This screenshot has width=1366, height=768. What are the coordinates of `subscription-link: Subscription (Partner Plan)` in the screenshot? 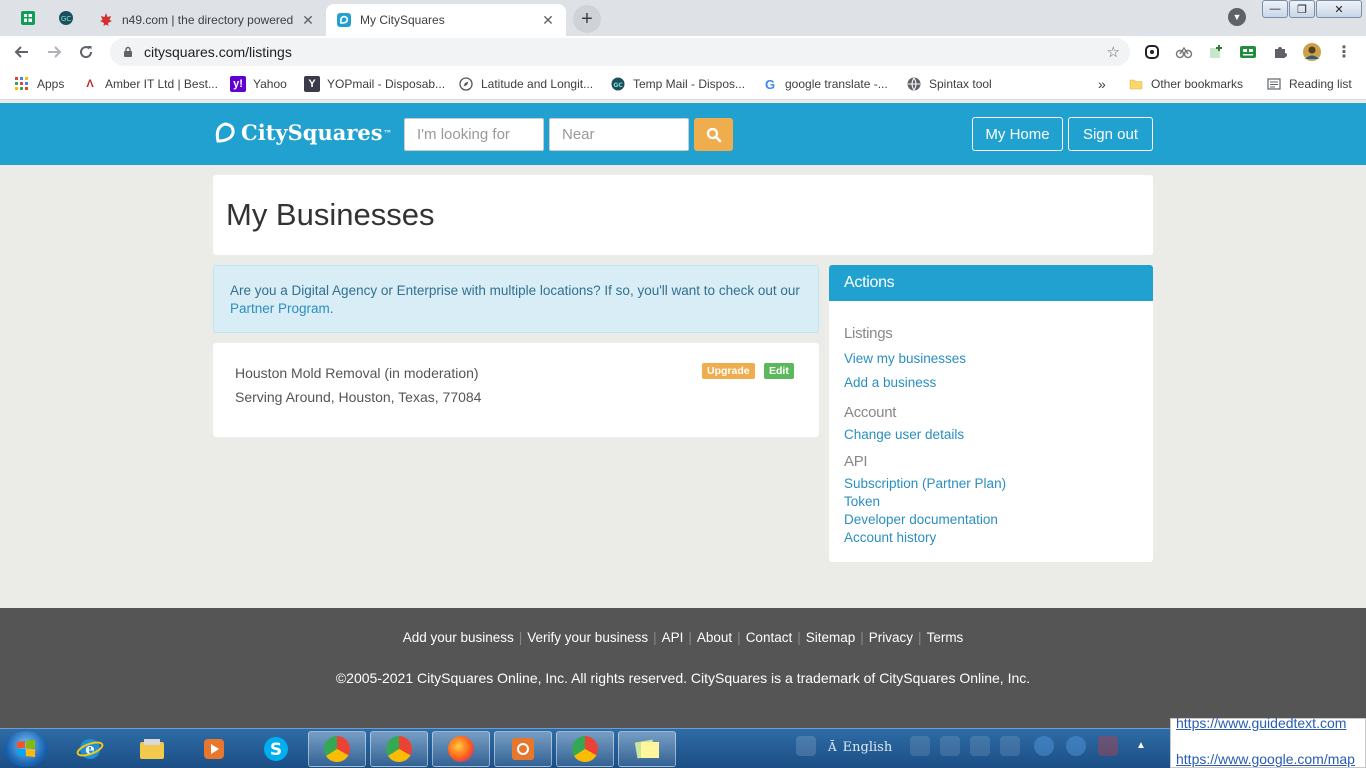 It's located at (925, 483).